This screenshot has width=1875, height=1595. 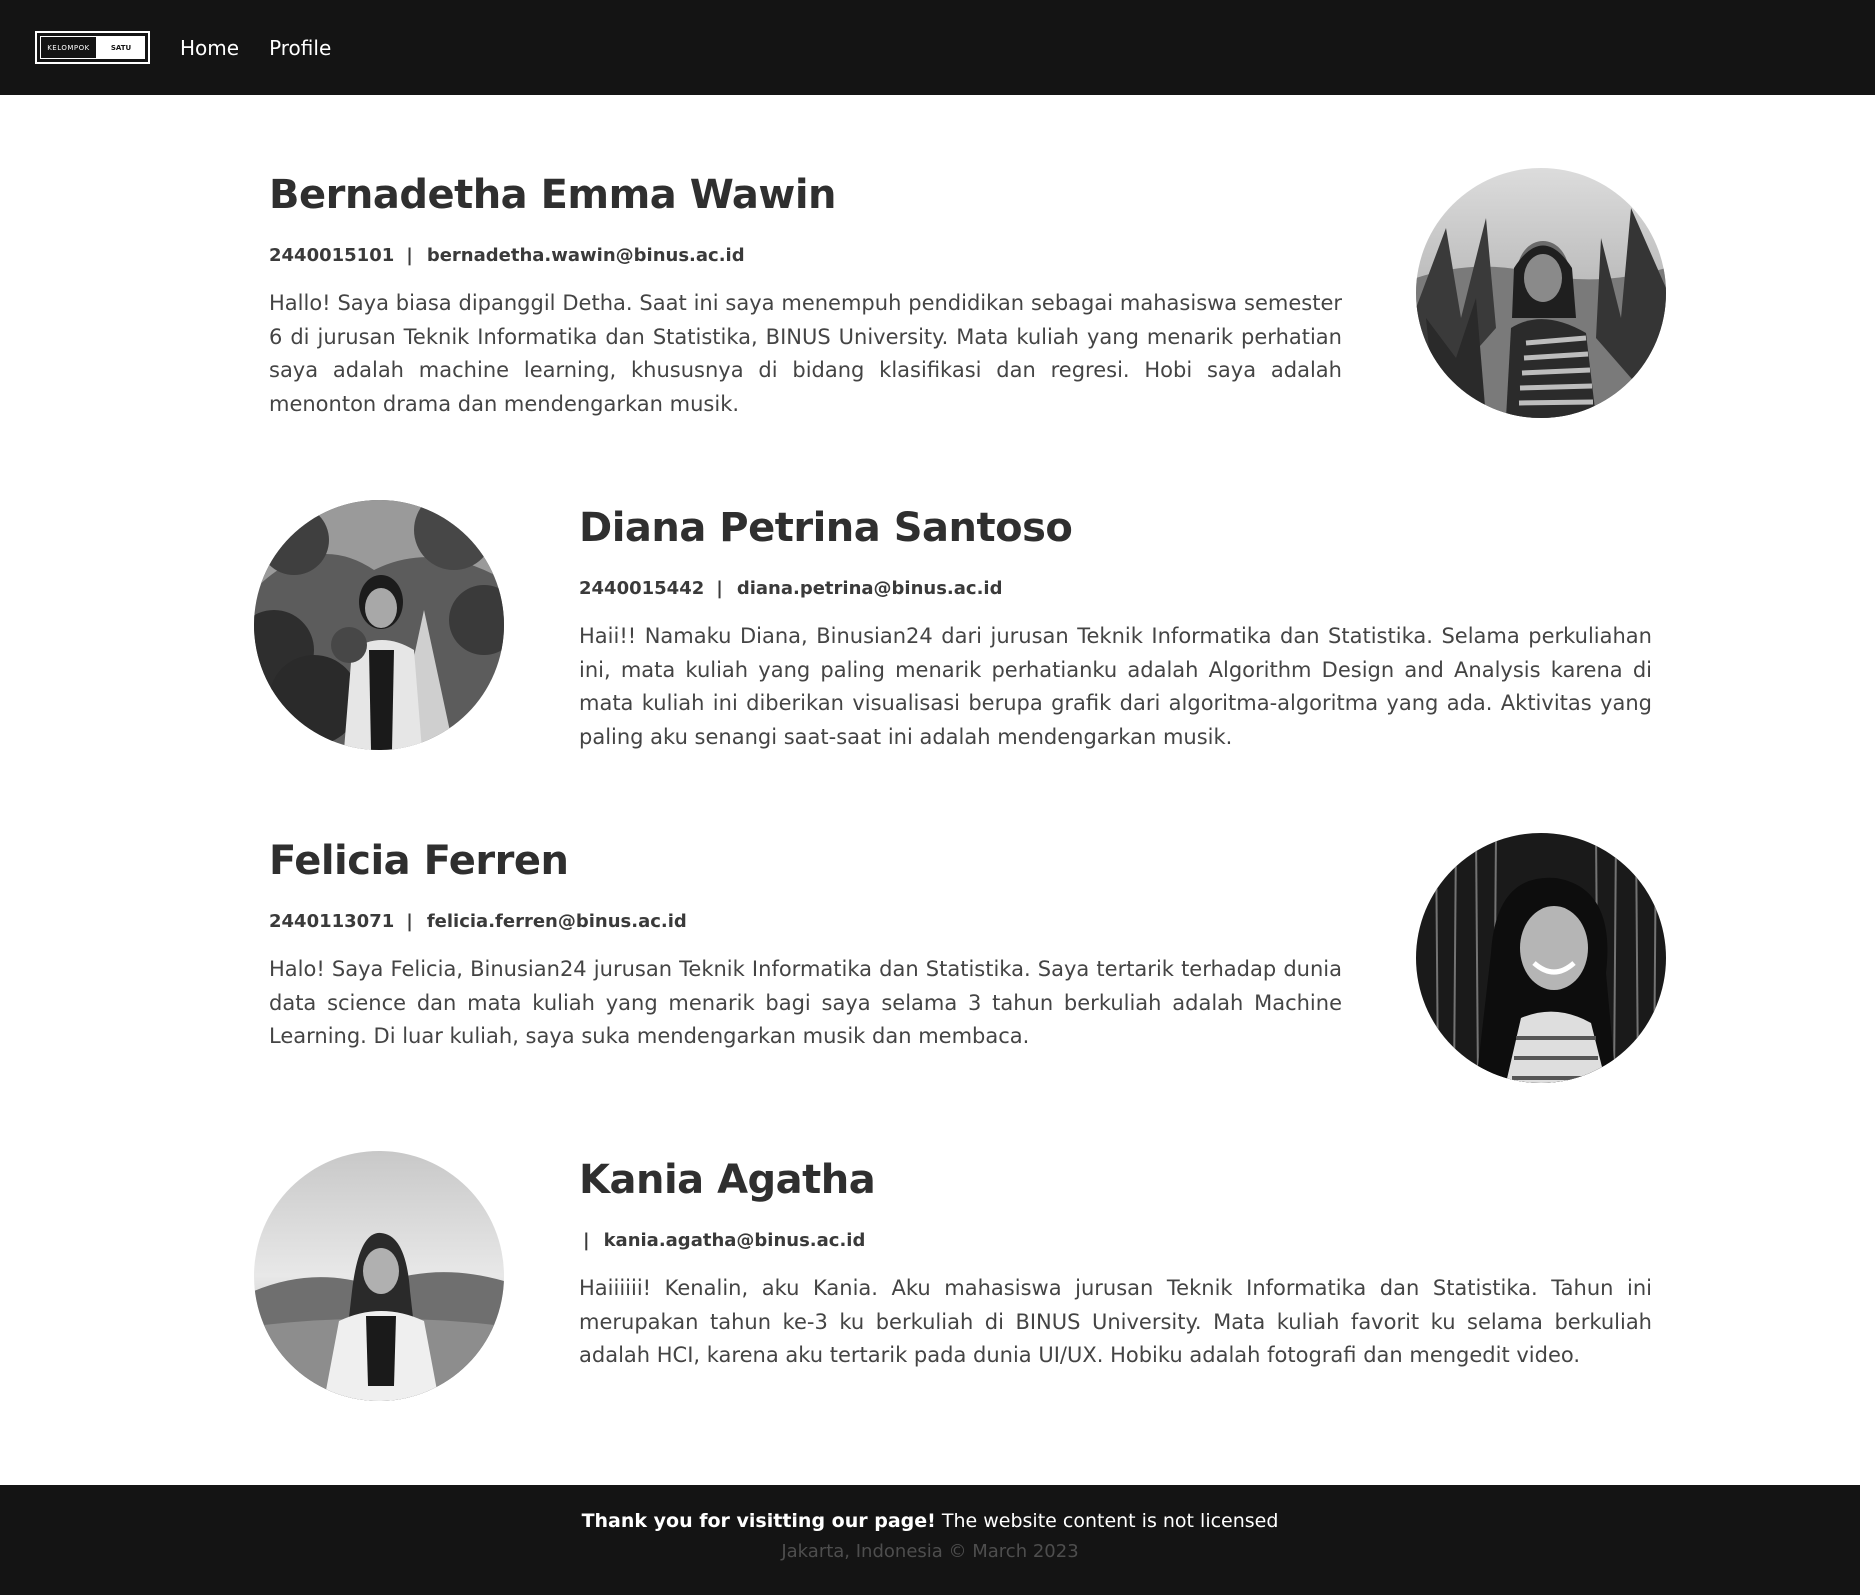 What do you see at coordinates (734, 1240) in the screenshot?
I see `profile-email: kania.agatha@binus.ac.id` at bounding box center [734, 1240].